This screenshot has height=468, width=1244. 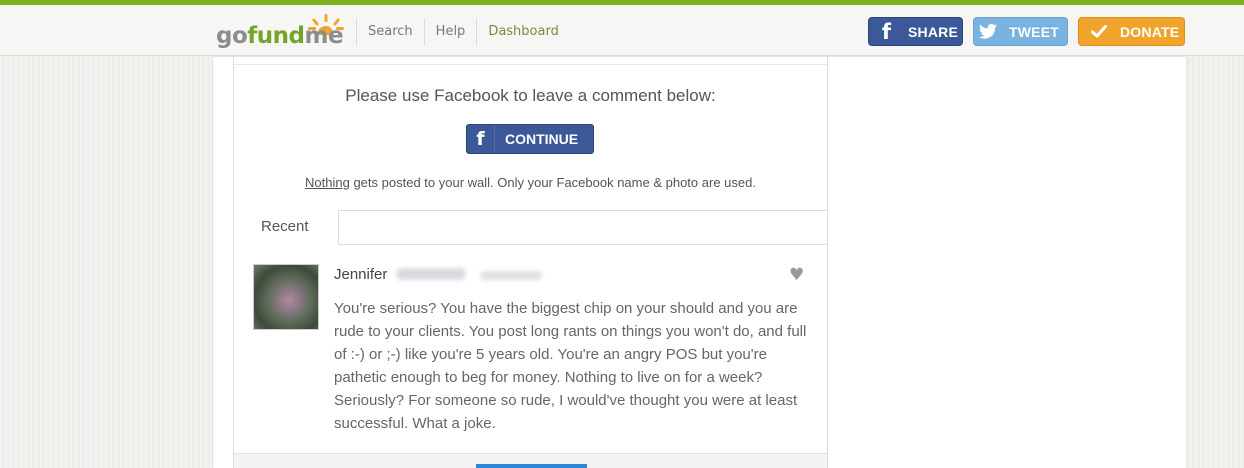 What do you see at coordinates (1034, 31) in the screenshot?
I see `tweet-label: TWEET` at bounding box center [1034, 31].